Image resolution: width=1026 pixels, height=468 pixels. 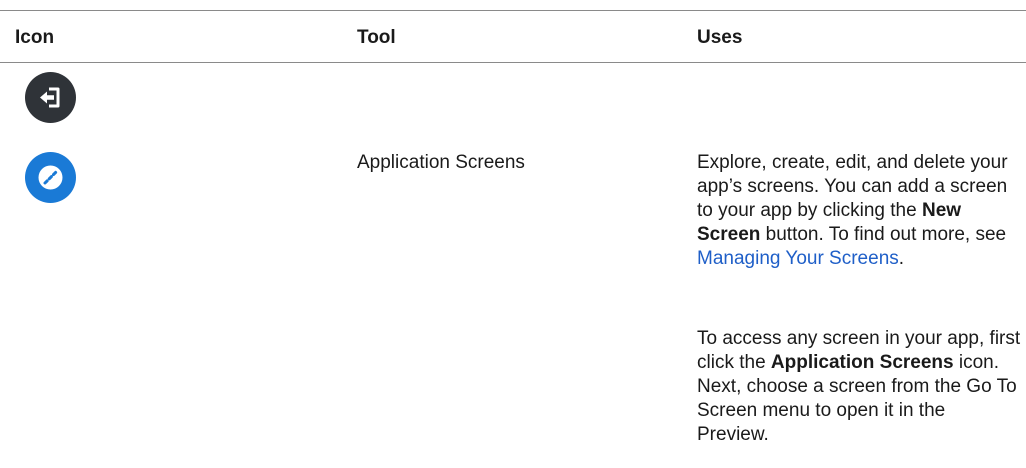 I want to click on application-screens-icon, so click(x=50, y=177).